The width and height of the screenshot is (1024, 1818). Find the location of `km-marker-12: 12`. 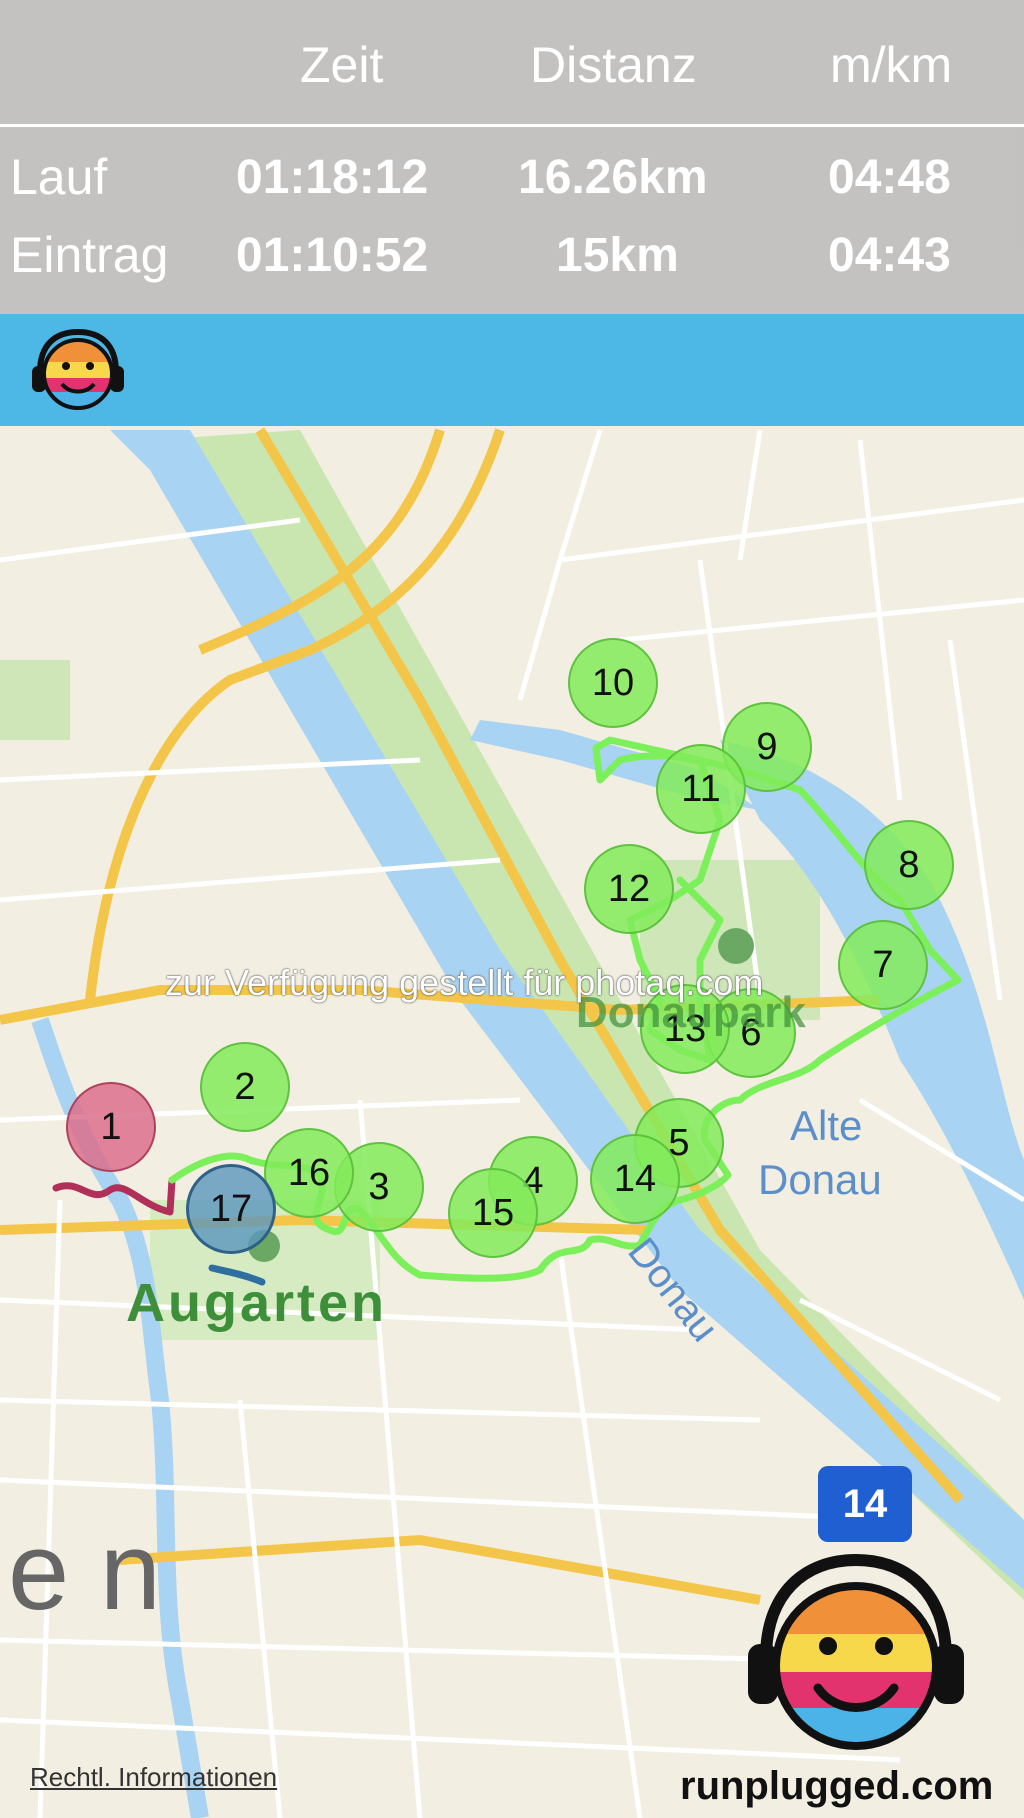

km-marker-12: 12 is located at coordinates (629, 889).